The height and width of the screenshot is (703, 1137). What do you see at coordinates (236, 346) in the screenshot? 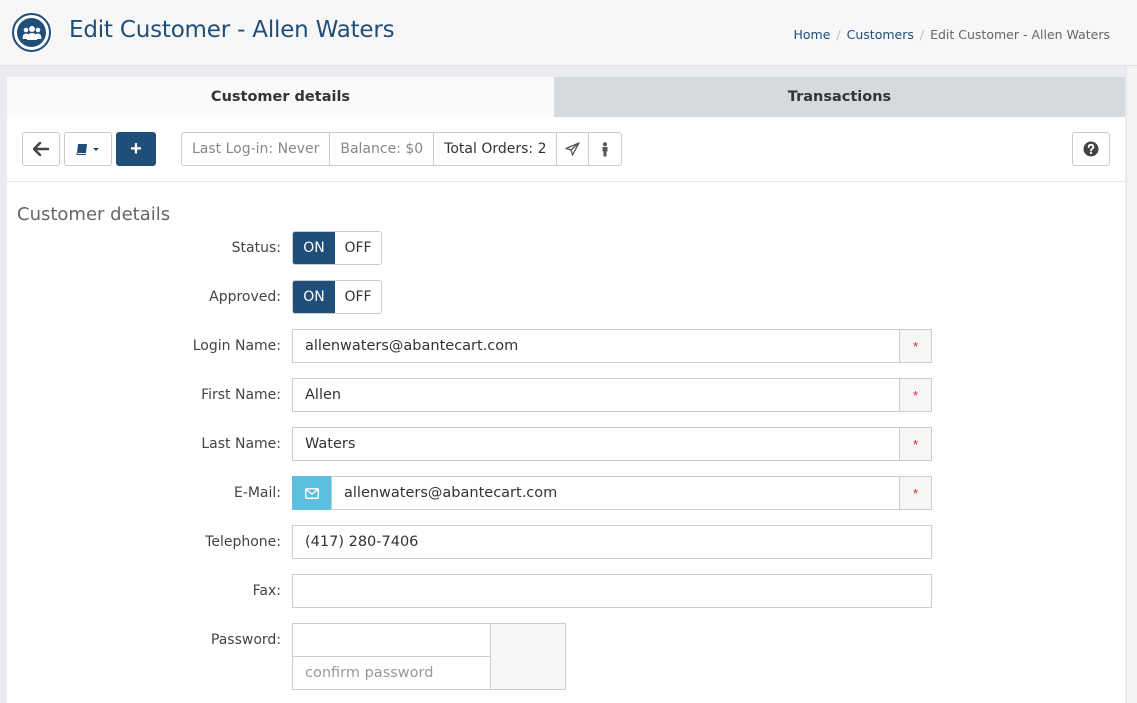
I see `login-name-label: Login Name:` at bounding box center [236, 346].